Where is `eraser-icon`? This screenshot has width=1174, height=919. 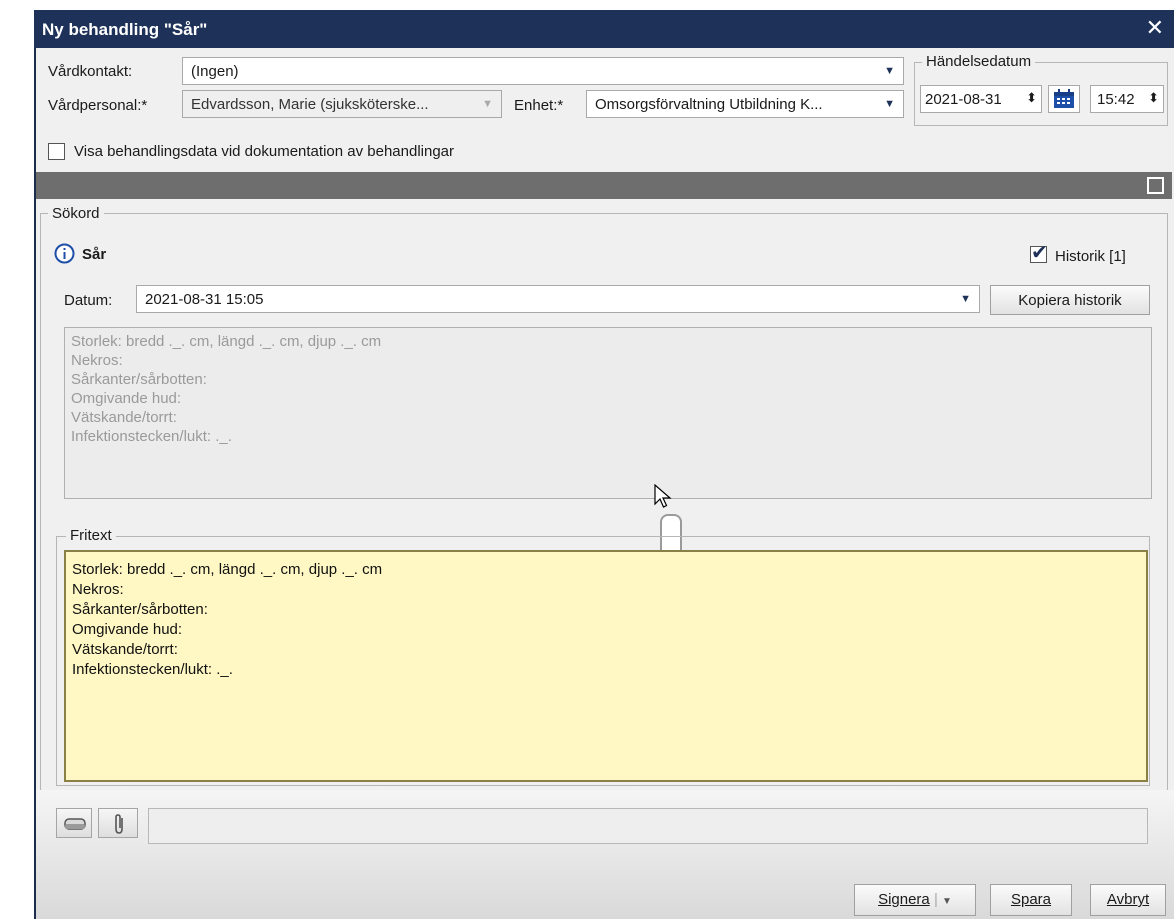 eraser-icon is located at coordinates (75, 824).